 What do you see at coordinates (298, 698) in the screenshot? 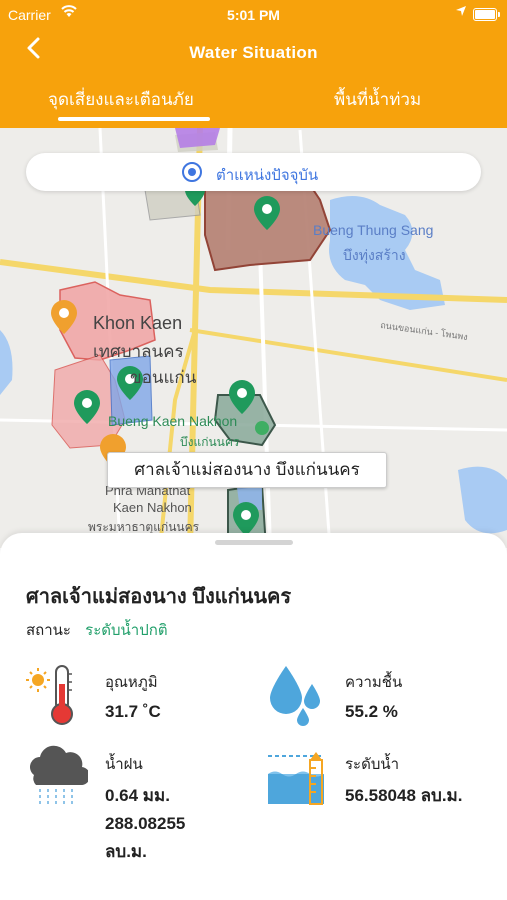
I see `water-drops-icon` at bounding box center [298, 698].